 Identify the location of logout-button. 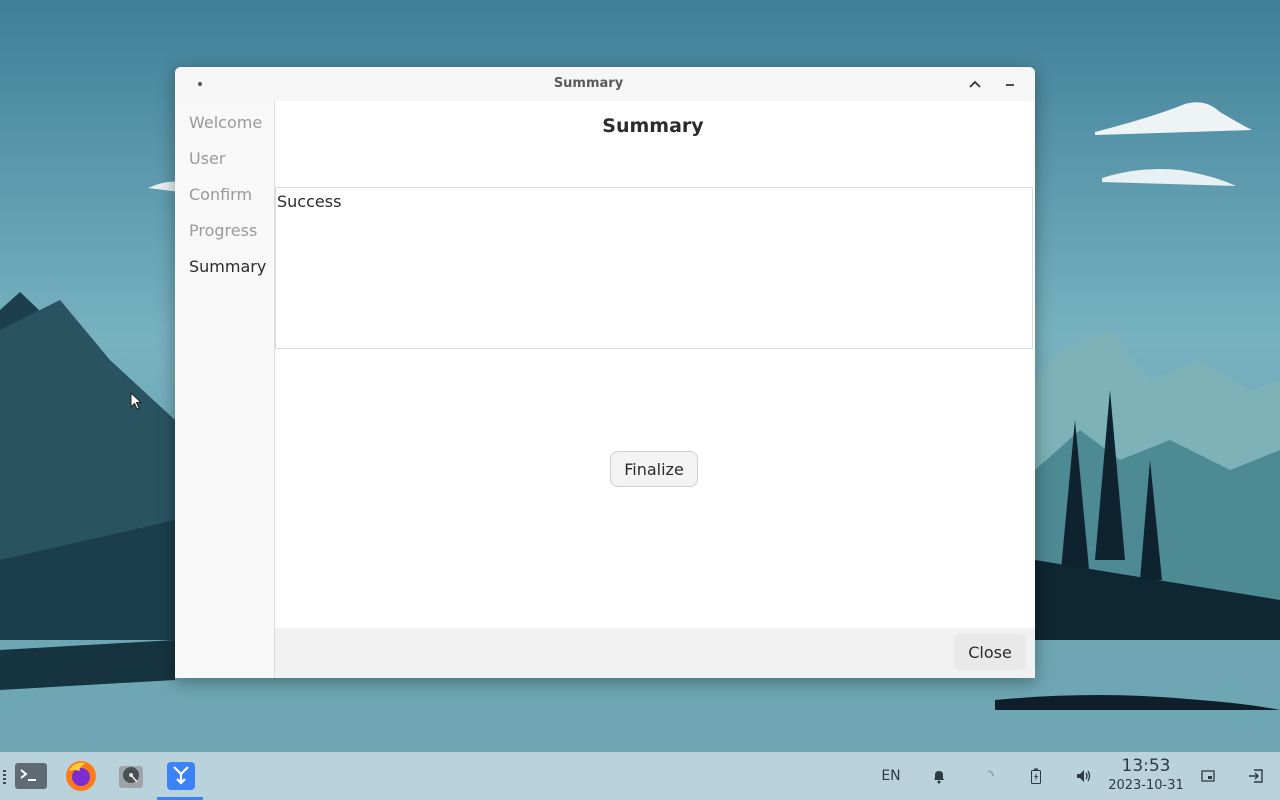
(1256, 776).